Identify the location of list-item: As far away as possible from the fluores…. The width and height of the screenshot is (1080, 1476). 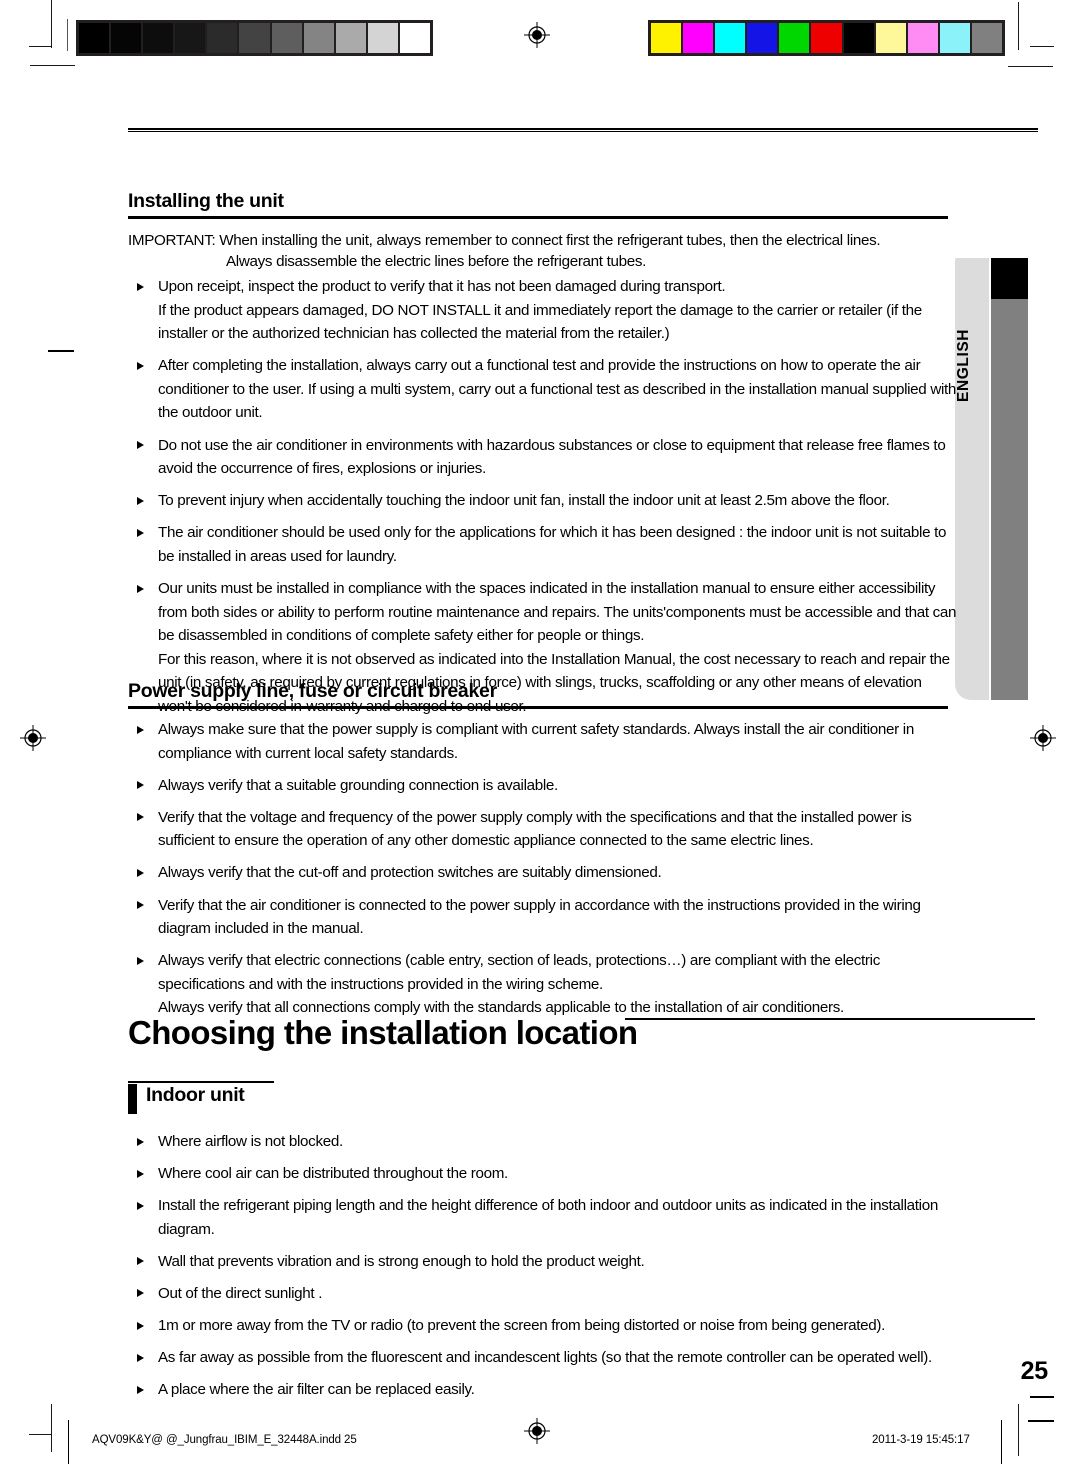
(543, 1358).